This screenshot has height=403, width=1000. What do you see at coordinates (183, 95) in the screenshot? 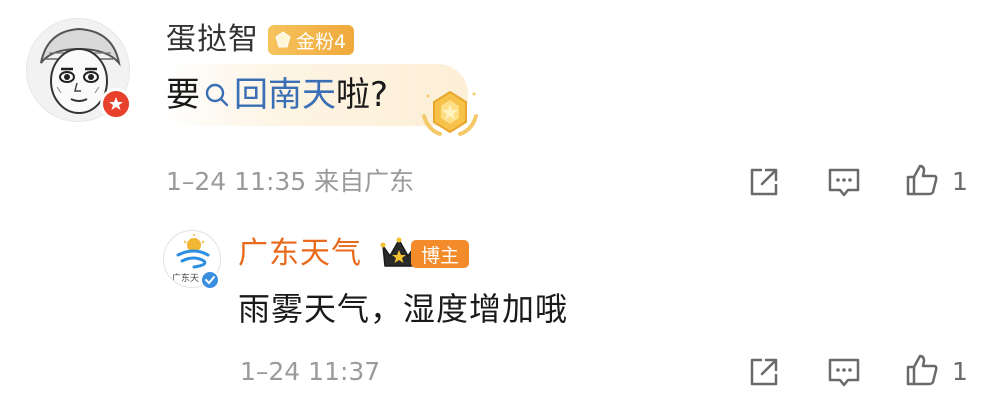
I see `comment-text-prefix: 要` at bounding box center [183, 95].